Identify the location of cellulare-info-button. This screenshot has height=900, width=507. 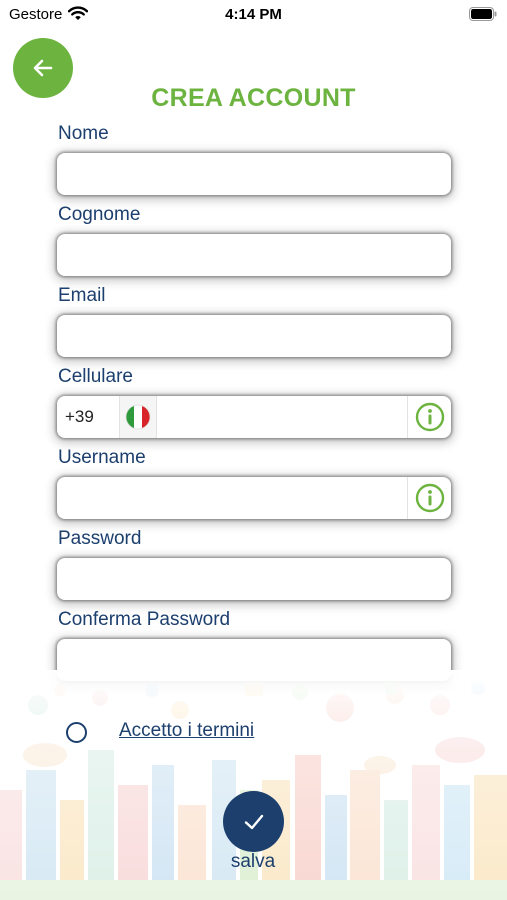
(429, 417).